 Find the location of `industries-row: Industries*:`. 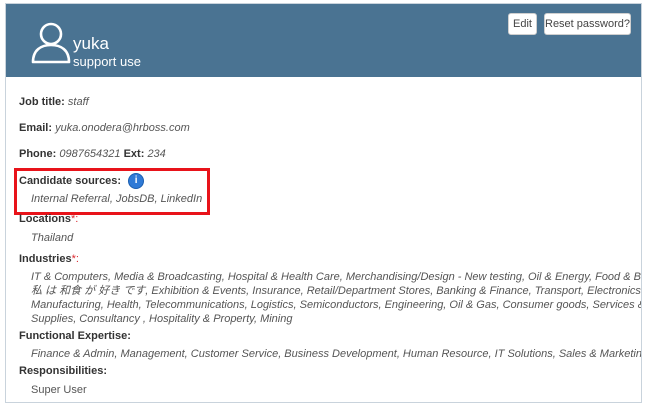

industries-row: Industries*: is located at coordinates (49, 259).